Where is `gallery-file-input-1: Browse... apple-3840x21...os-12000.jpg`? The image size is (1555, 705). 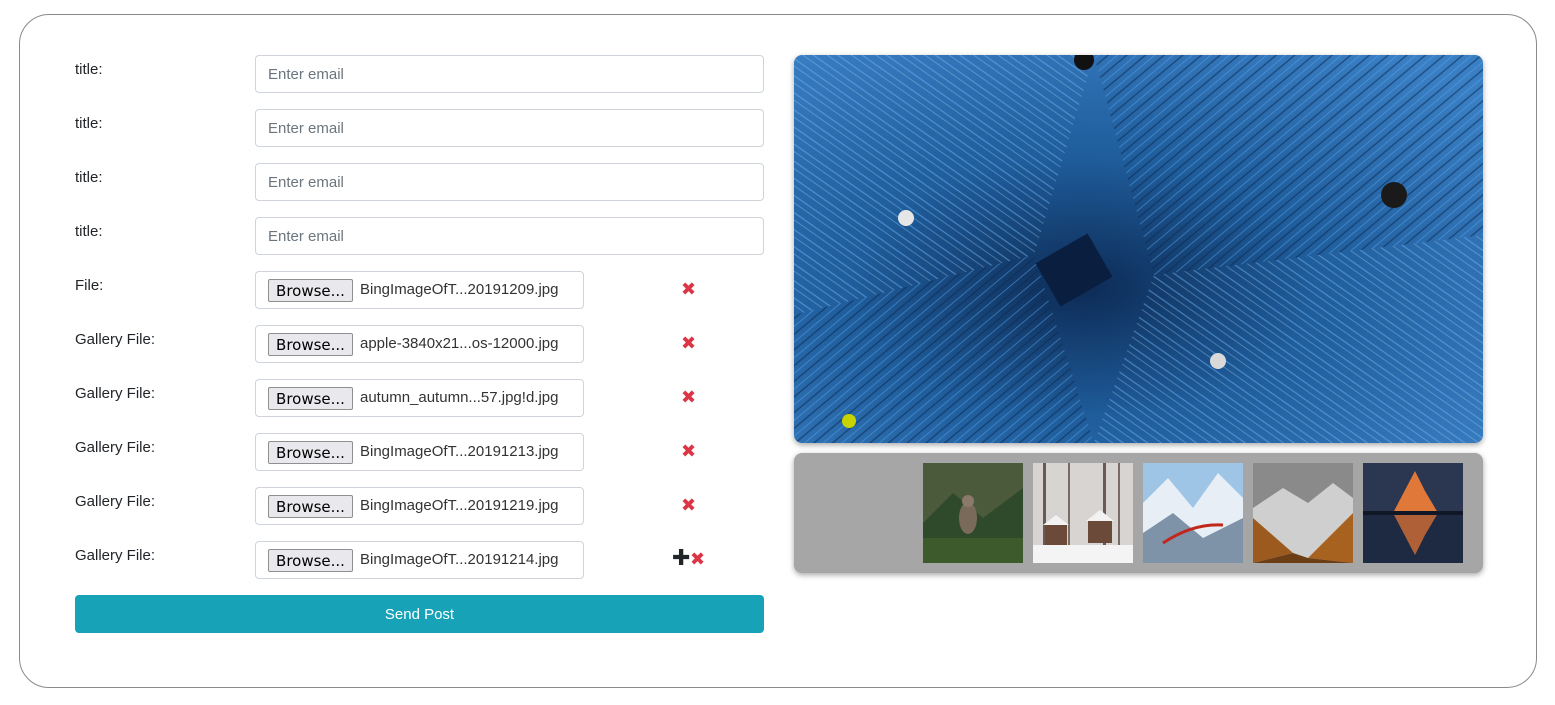 gallery-file-input-1: Browse... apple-3840x21...os-12000.jpg is located at coordinates (419, 344).